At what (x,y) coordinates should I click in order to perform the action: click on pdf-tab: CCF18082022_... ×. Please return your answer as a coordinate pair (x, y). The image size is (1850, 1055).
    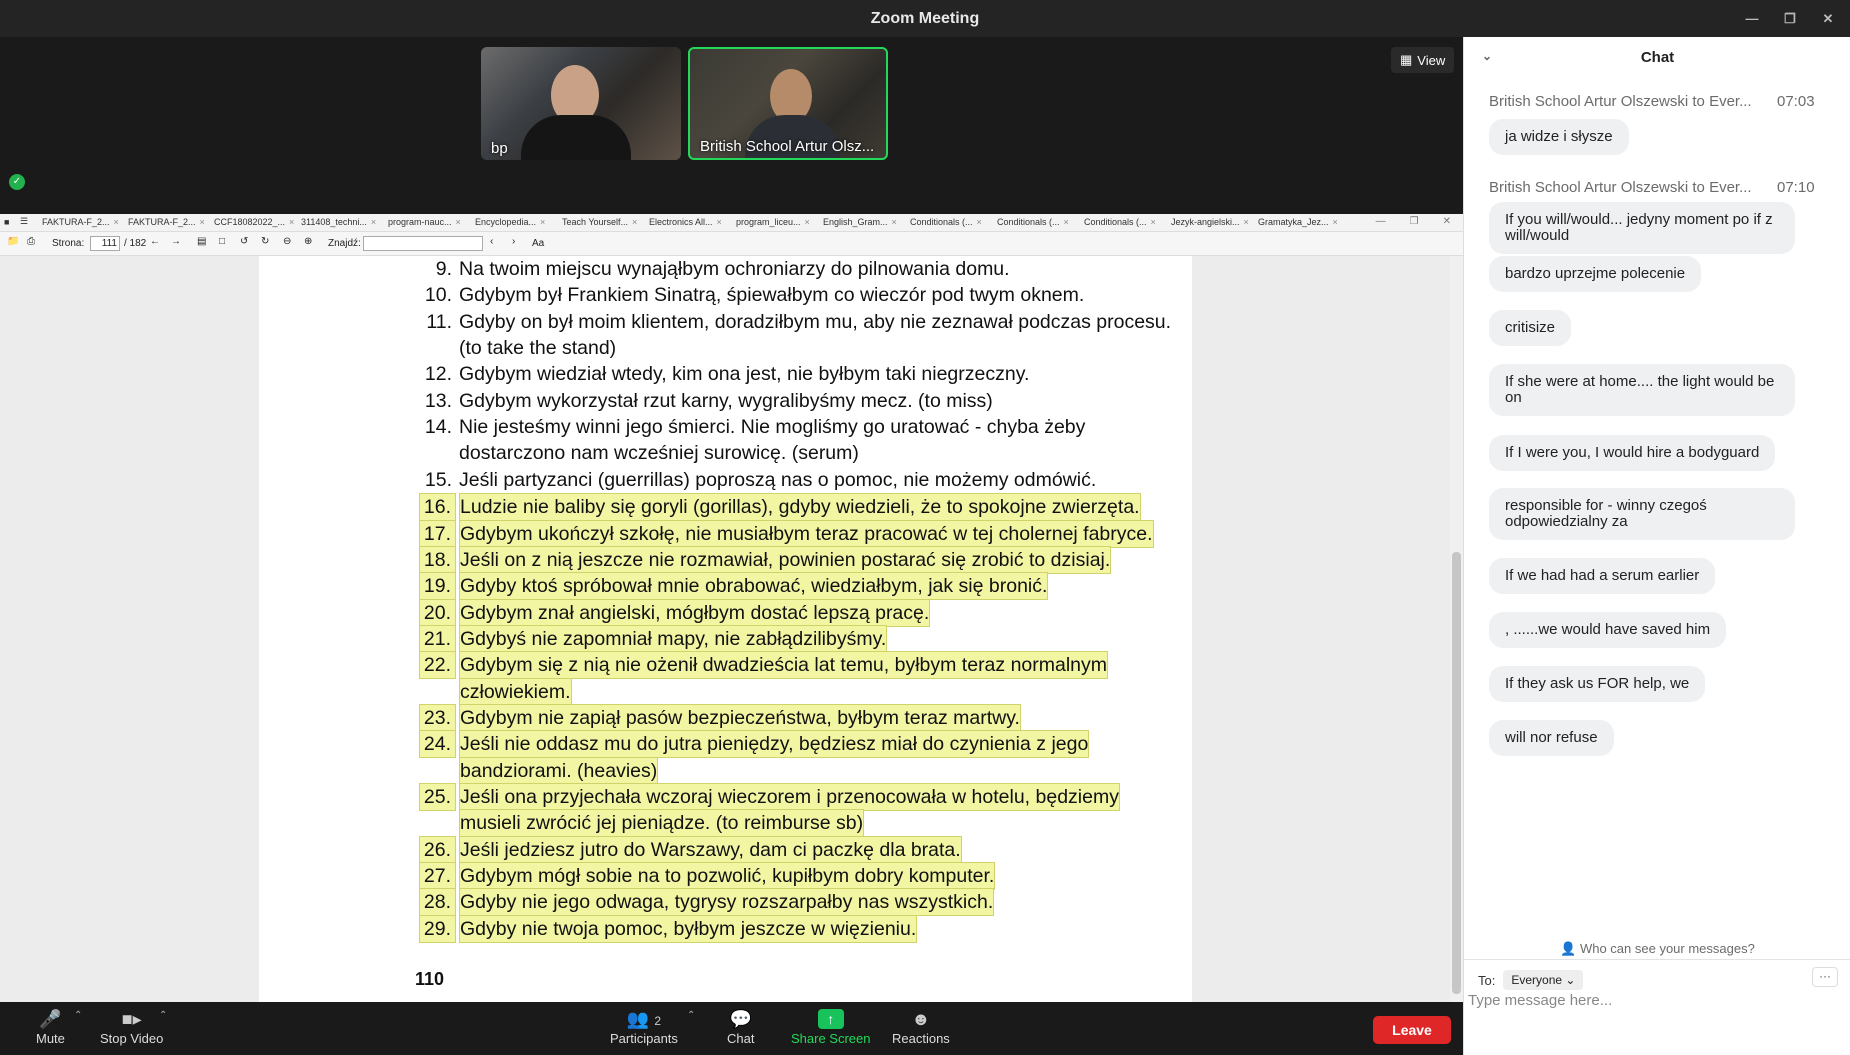
    Looking at the image, I should click on (254, 222).